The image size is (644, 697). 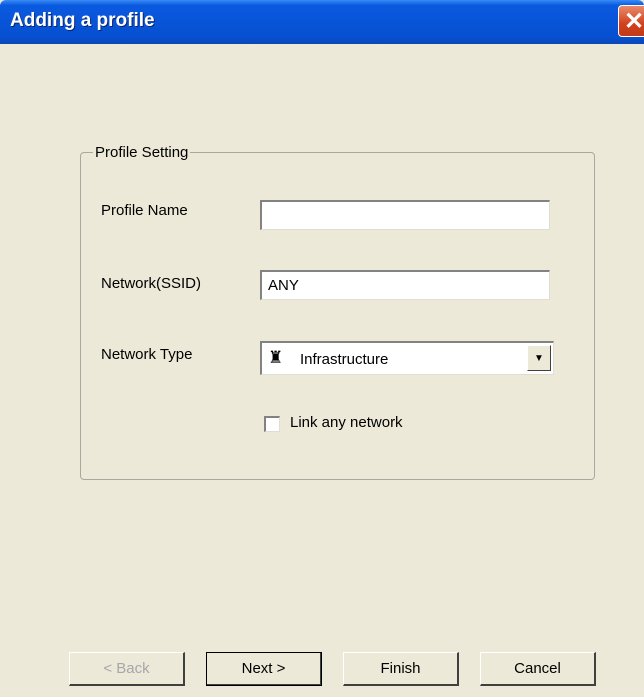 What do you see at coordinates (405, 285) in the screenshot?
I see `ssid-input` at bounding box center [405, 285].